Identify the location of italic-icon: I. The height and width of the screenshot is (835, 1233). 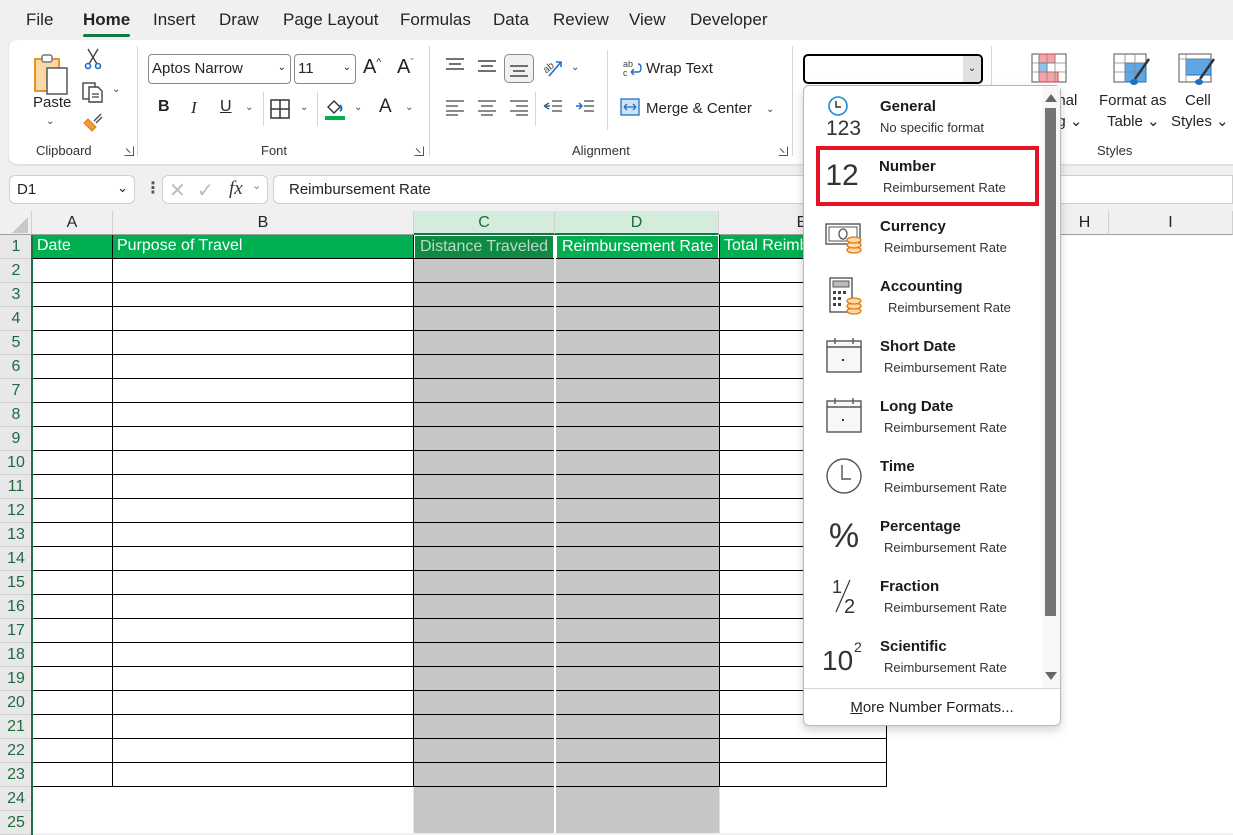
(194, 108).